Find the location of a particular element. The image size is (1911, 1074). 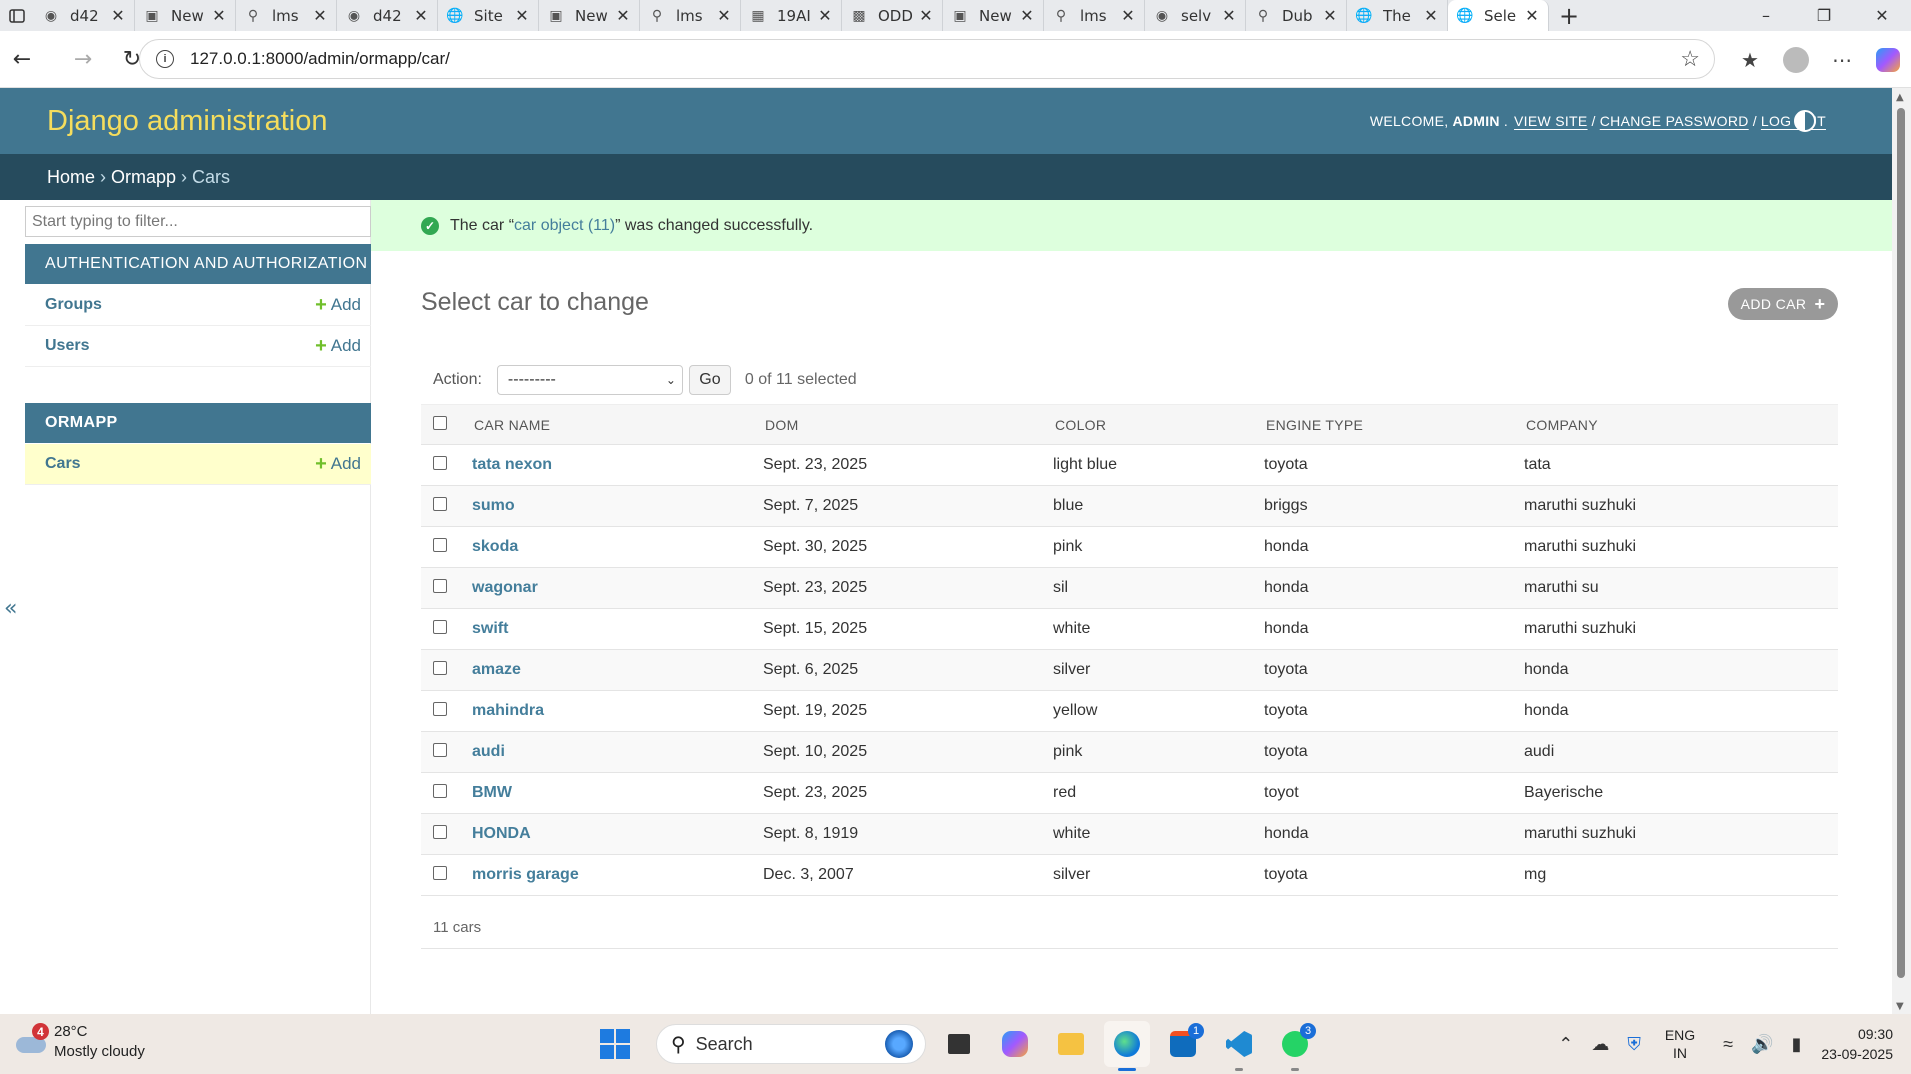

copilot-app-icon is located at coordinates (1015, 1044).